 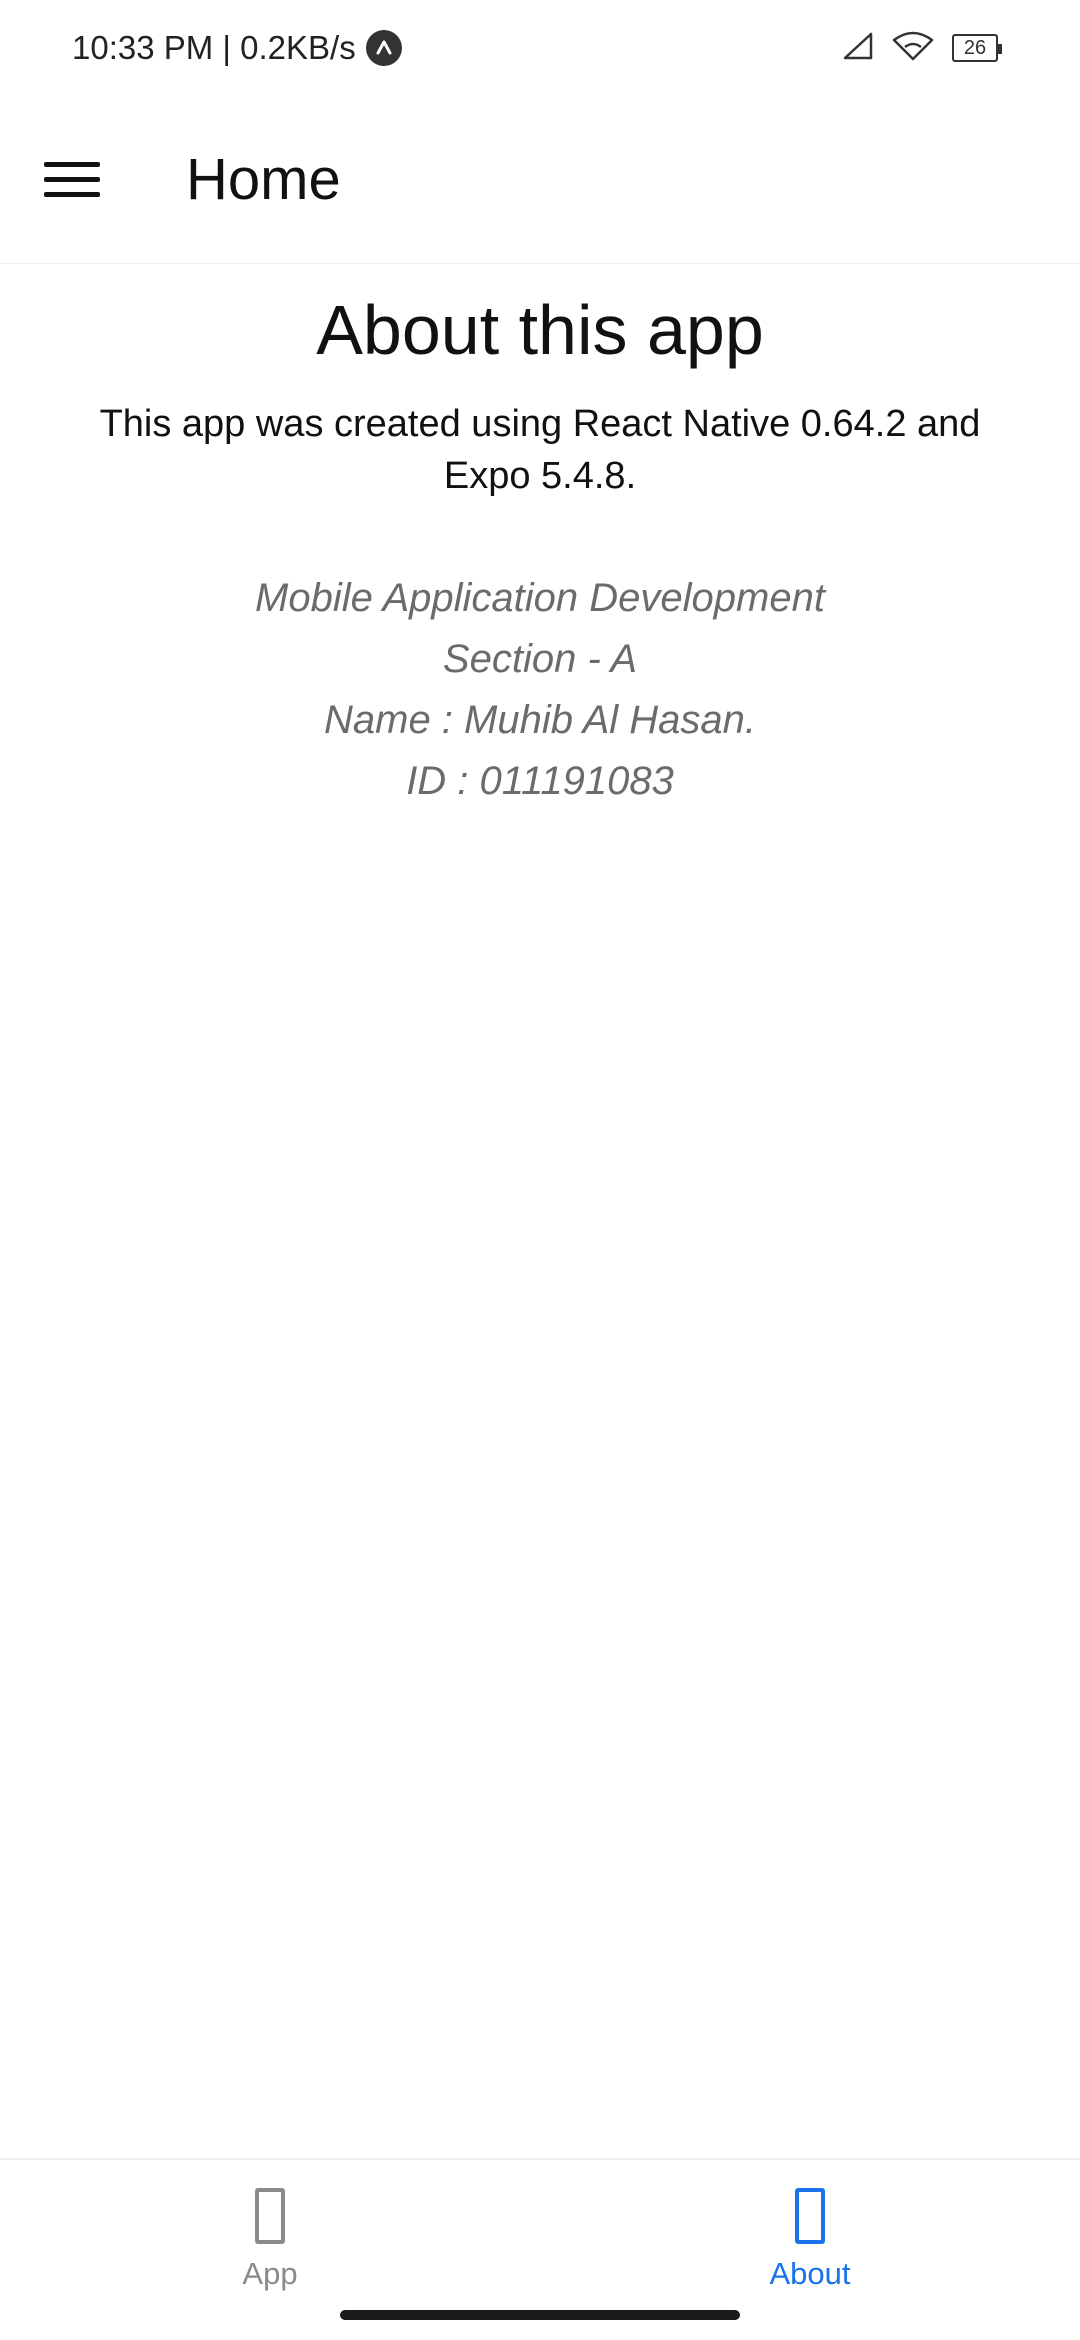 What do you see at coordinates (540, 48) in the screenshot?
I see `status-bar: 10:33 PM | 0.2KB/s 26` at bounding box center [540, 48].